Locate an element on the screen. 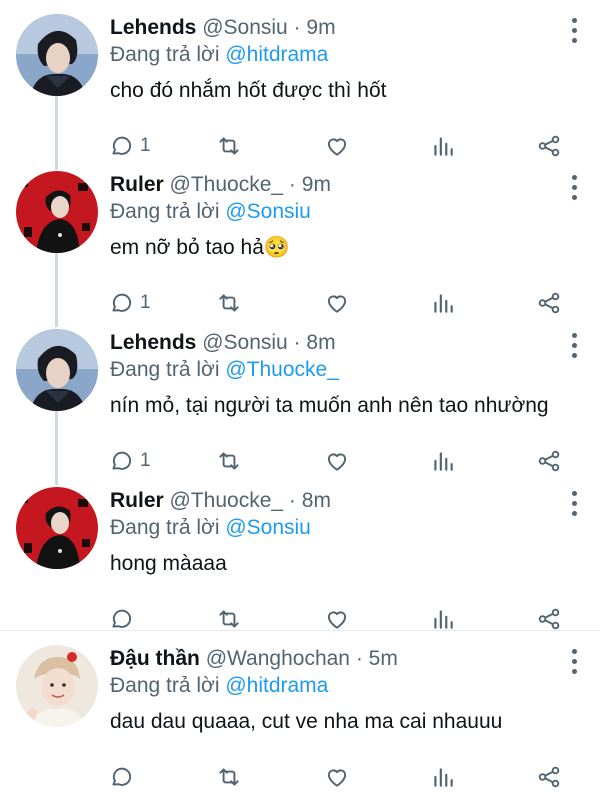  author-name: Đậu thần is located at coordinates (155, 658).